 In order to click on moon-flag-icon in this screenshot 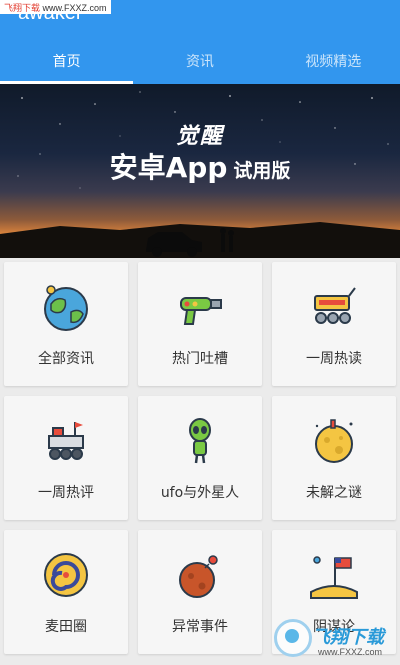, I will do `click(334, 577)`.